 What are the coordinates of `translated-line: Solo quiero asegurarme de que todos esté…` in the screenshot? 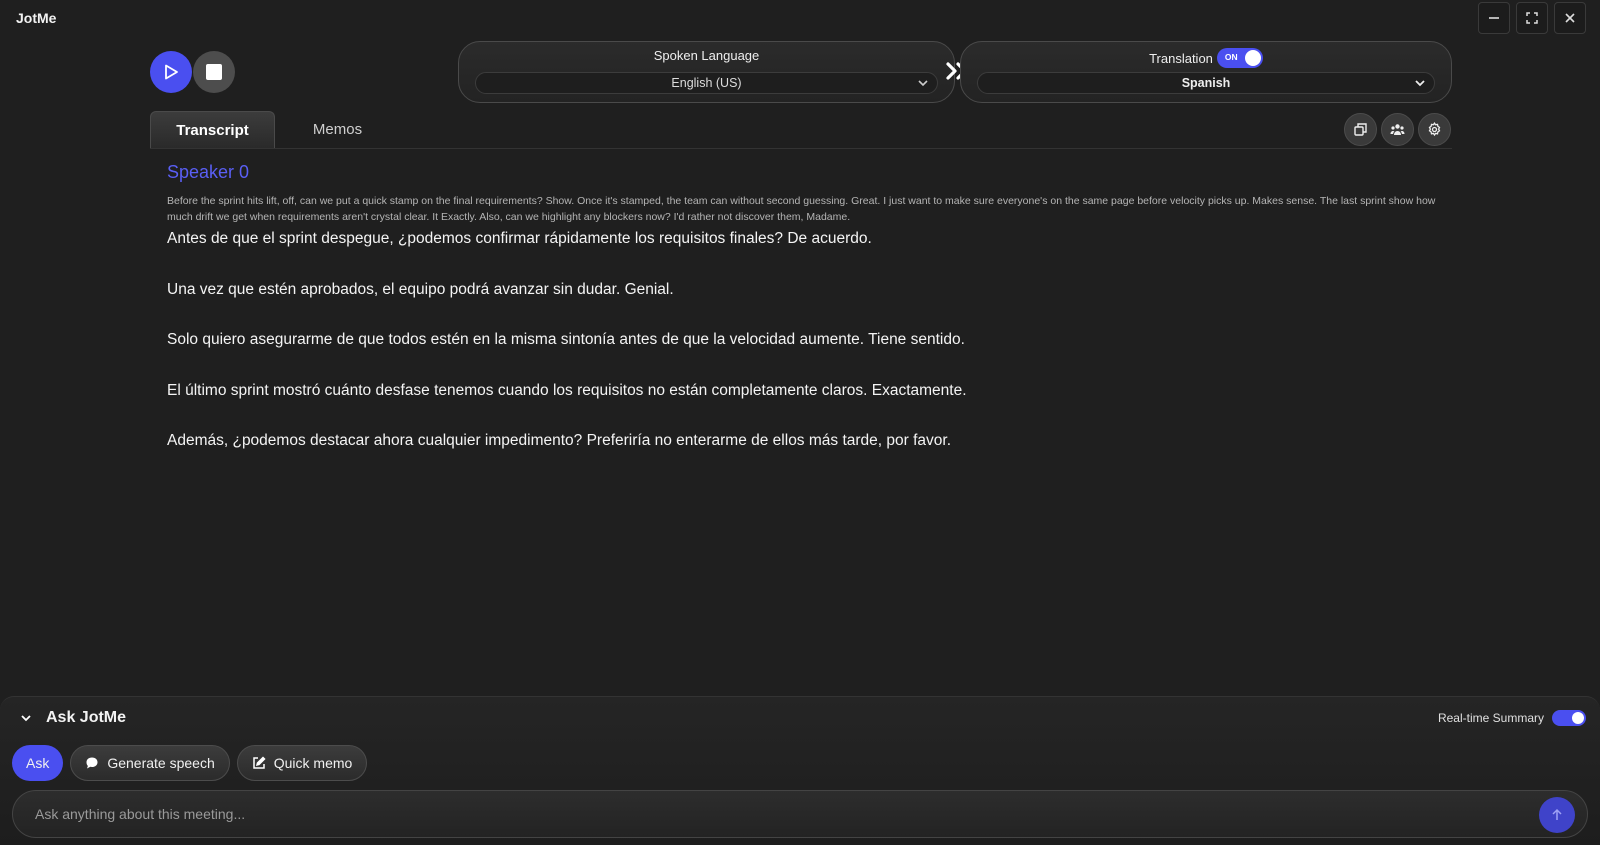 It's located at (566, 339).